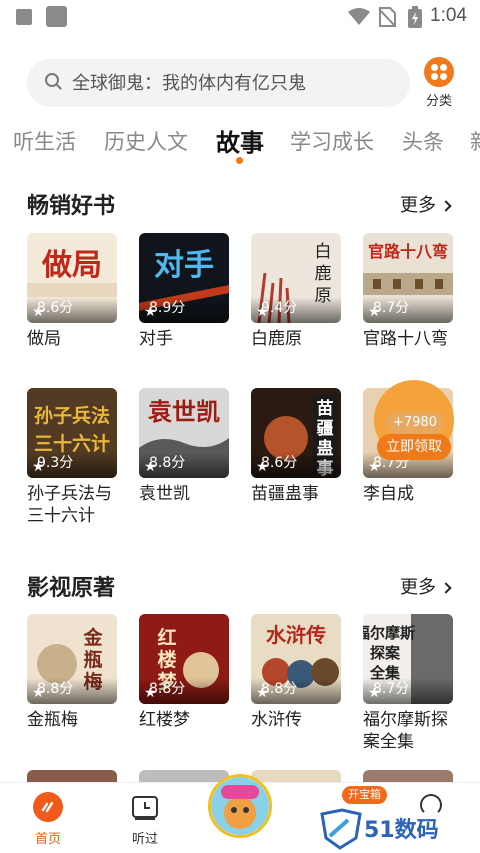  I want to click on rating-badge: ★ 8.9分, so click(184, 310).